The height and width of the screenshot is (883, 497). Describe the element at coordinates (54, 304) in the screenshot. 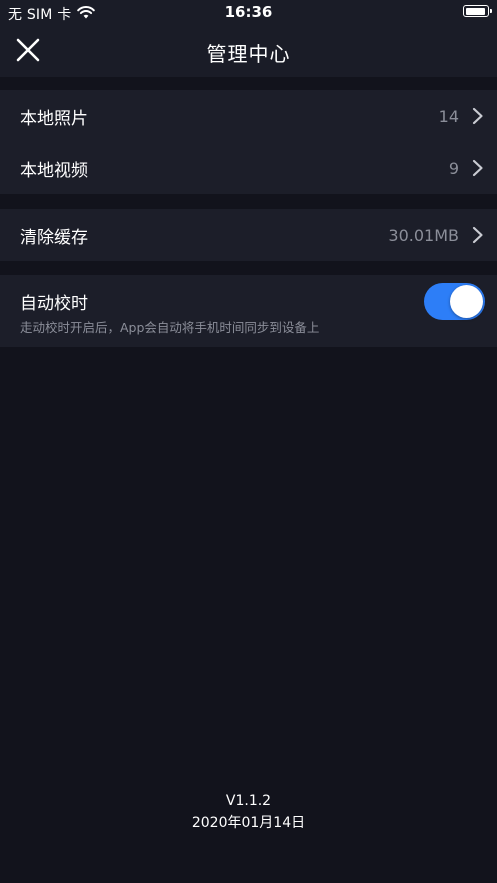

I see `auto-sync-label: 自动校时` at that location.